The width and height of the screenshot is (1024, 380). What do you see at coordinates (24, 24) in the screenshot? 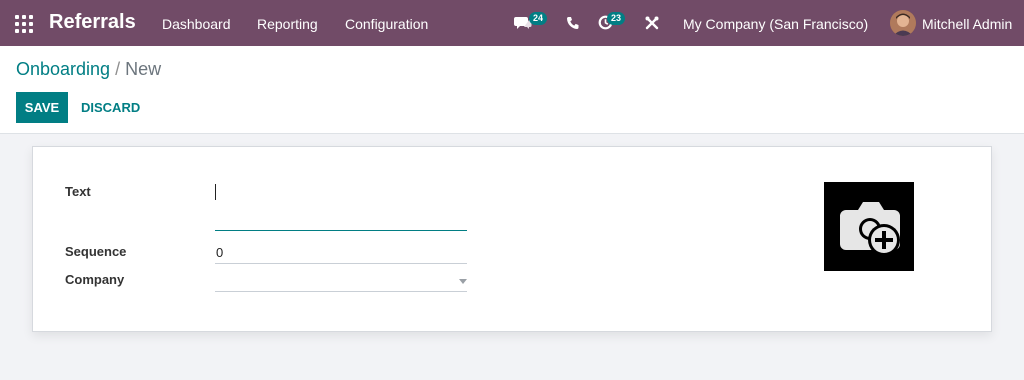
I see `apps-grid-icon` at bounding box center [24, 24].